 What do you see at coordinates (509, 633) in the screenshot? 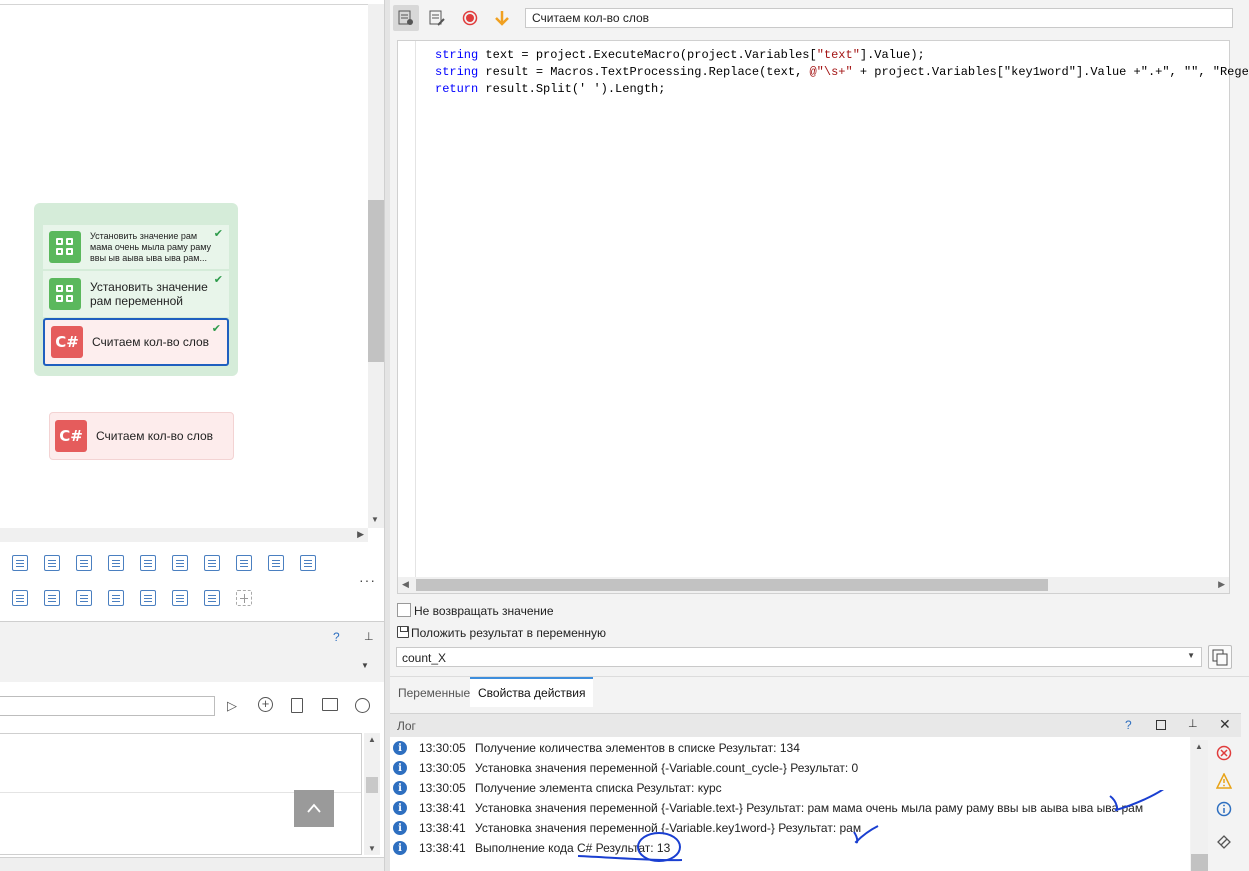
I see `save-result-label: Положить результат в переменную` at bounding box center [509, 633].